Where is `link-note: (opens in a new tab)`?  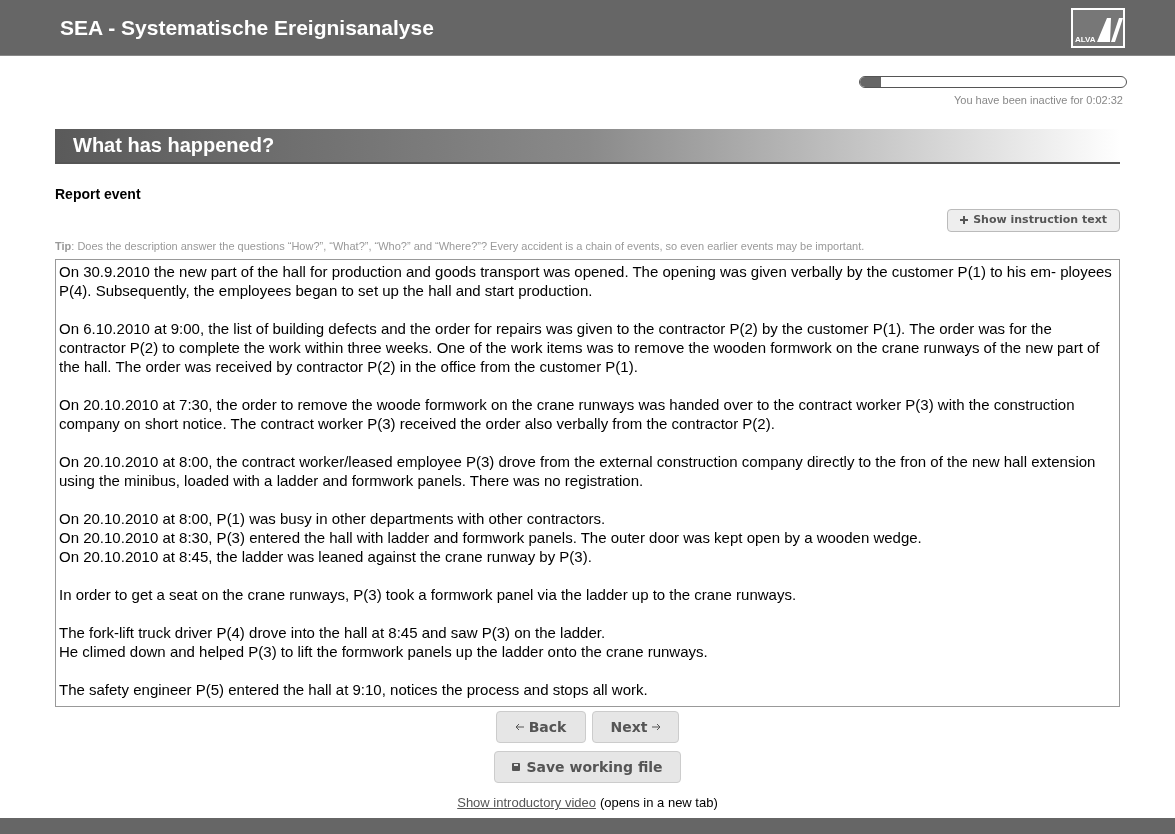
link-note: (opens in a new tab) is located at coordinates (658, 803).